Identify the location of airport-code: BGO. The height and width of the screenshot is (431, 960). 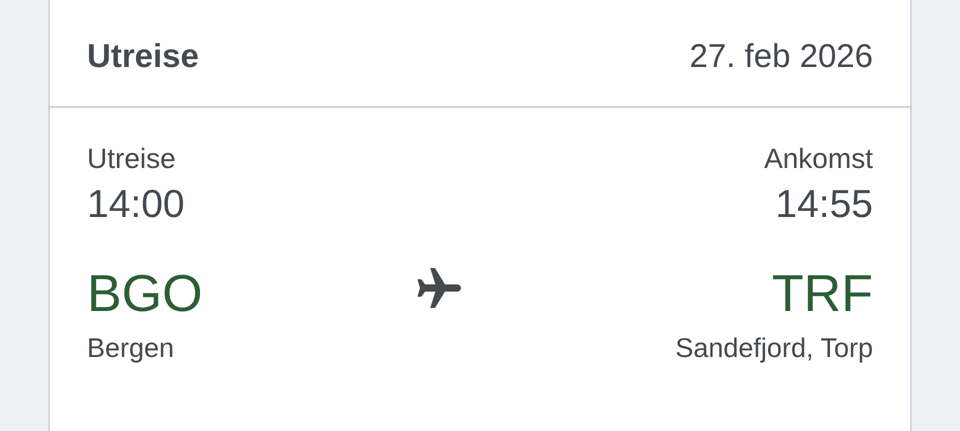
(145, 295).